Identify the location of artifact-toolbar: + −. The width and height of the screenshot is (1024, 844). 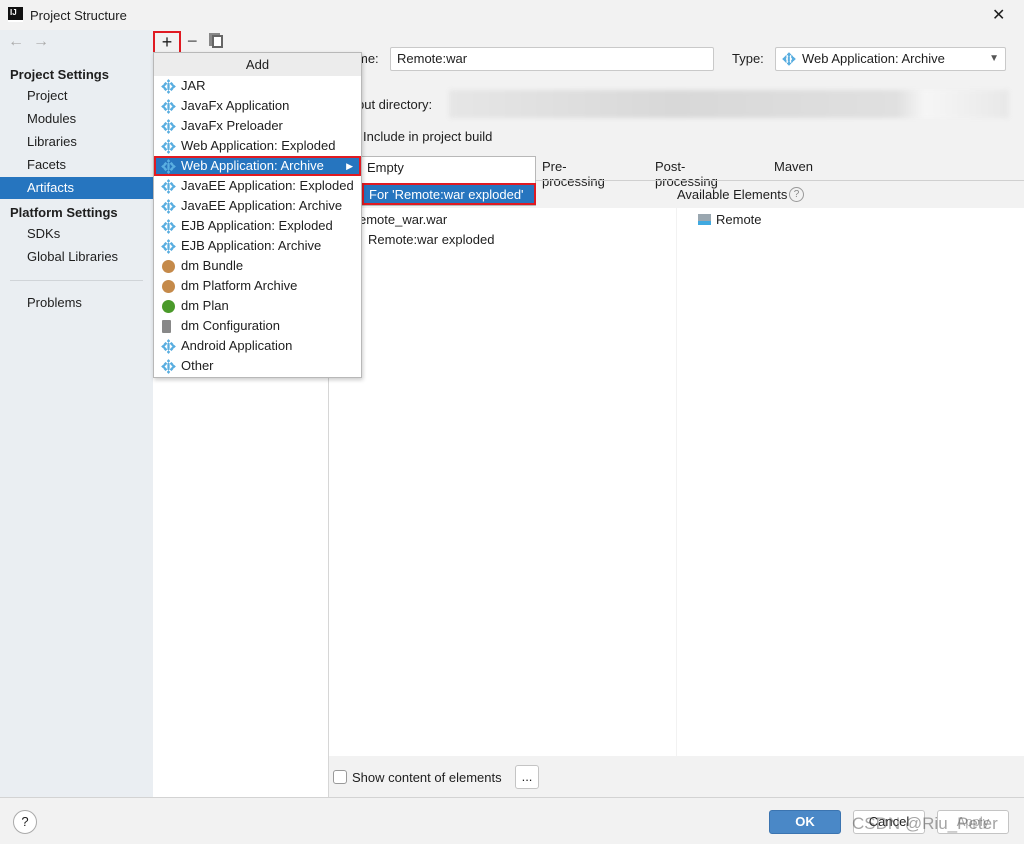
(241, 42).